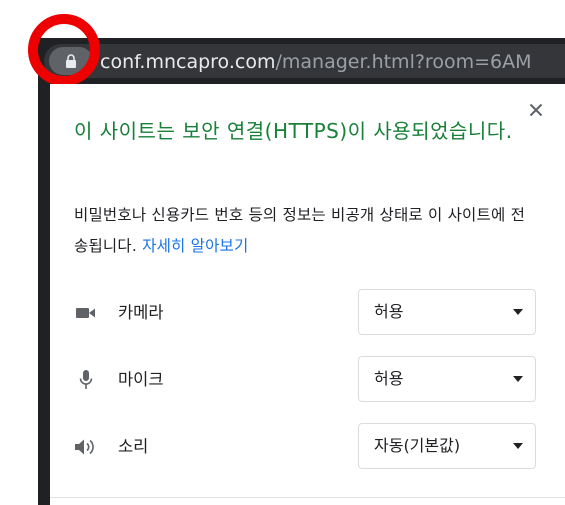 This screenshot has width=565, height=505. I want to click on camera-icon, so click(86, 313).